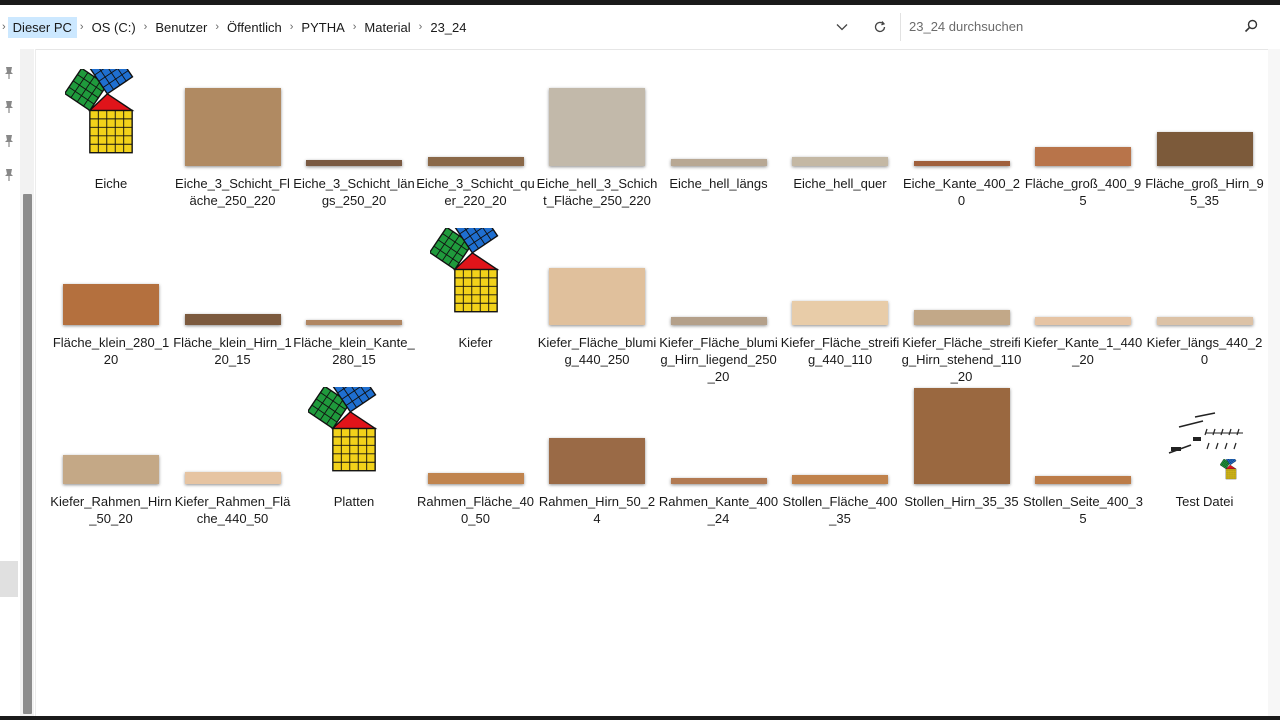  What do you see at coordinates (181, 27) in the screenshot?
I see `breadcrumb-item-benutzer: Benutzer` at bounding box center [181, 27].